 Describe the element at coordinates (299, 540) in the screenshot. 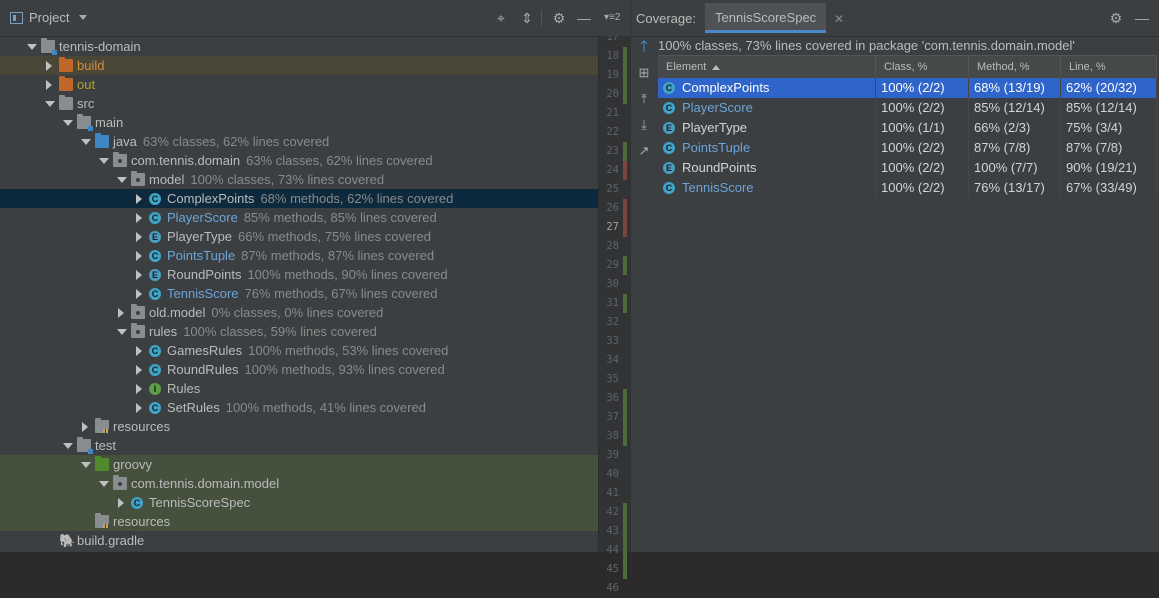

I see `tree-node: 🐘 build.gradle` at that location.